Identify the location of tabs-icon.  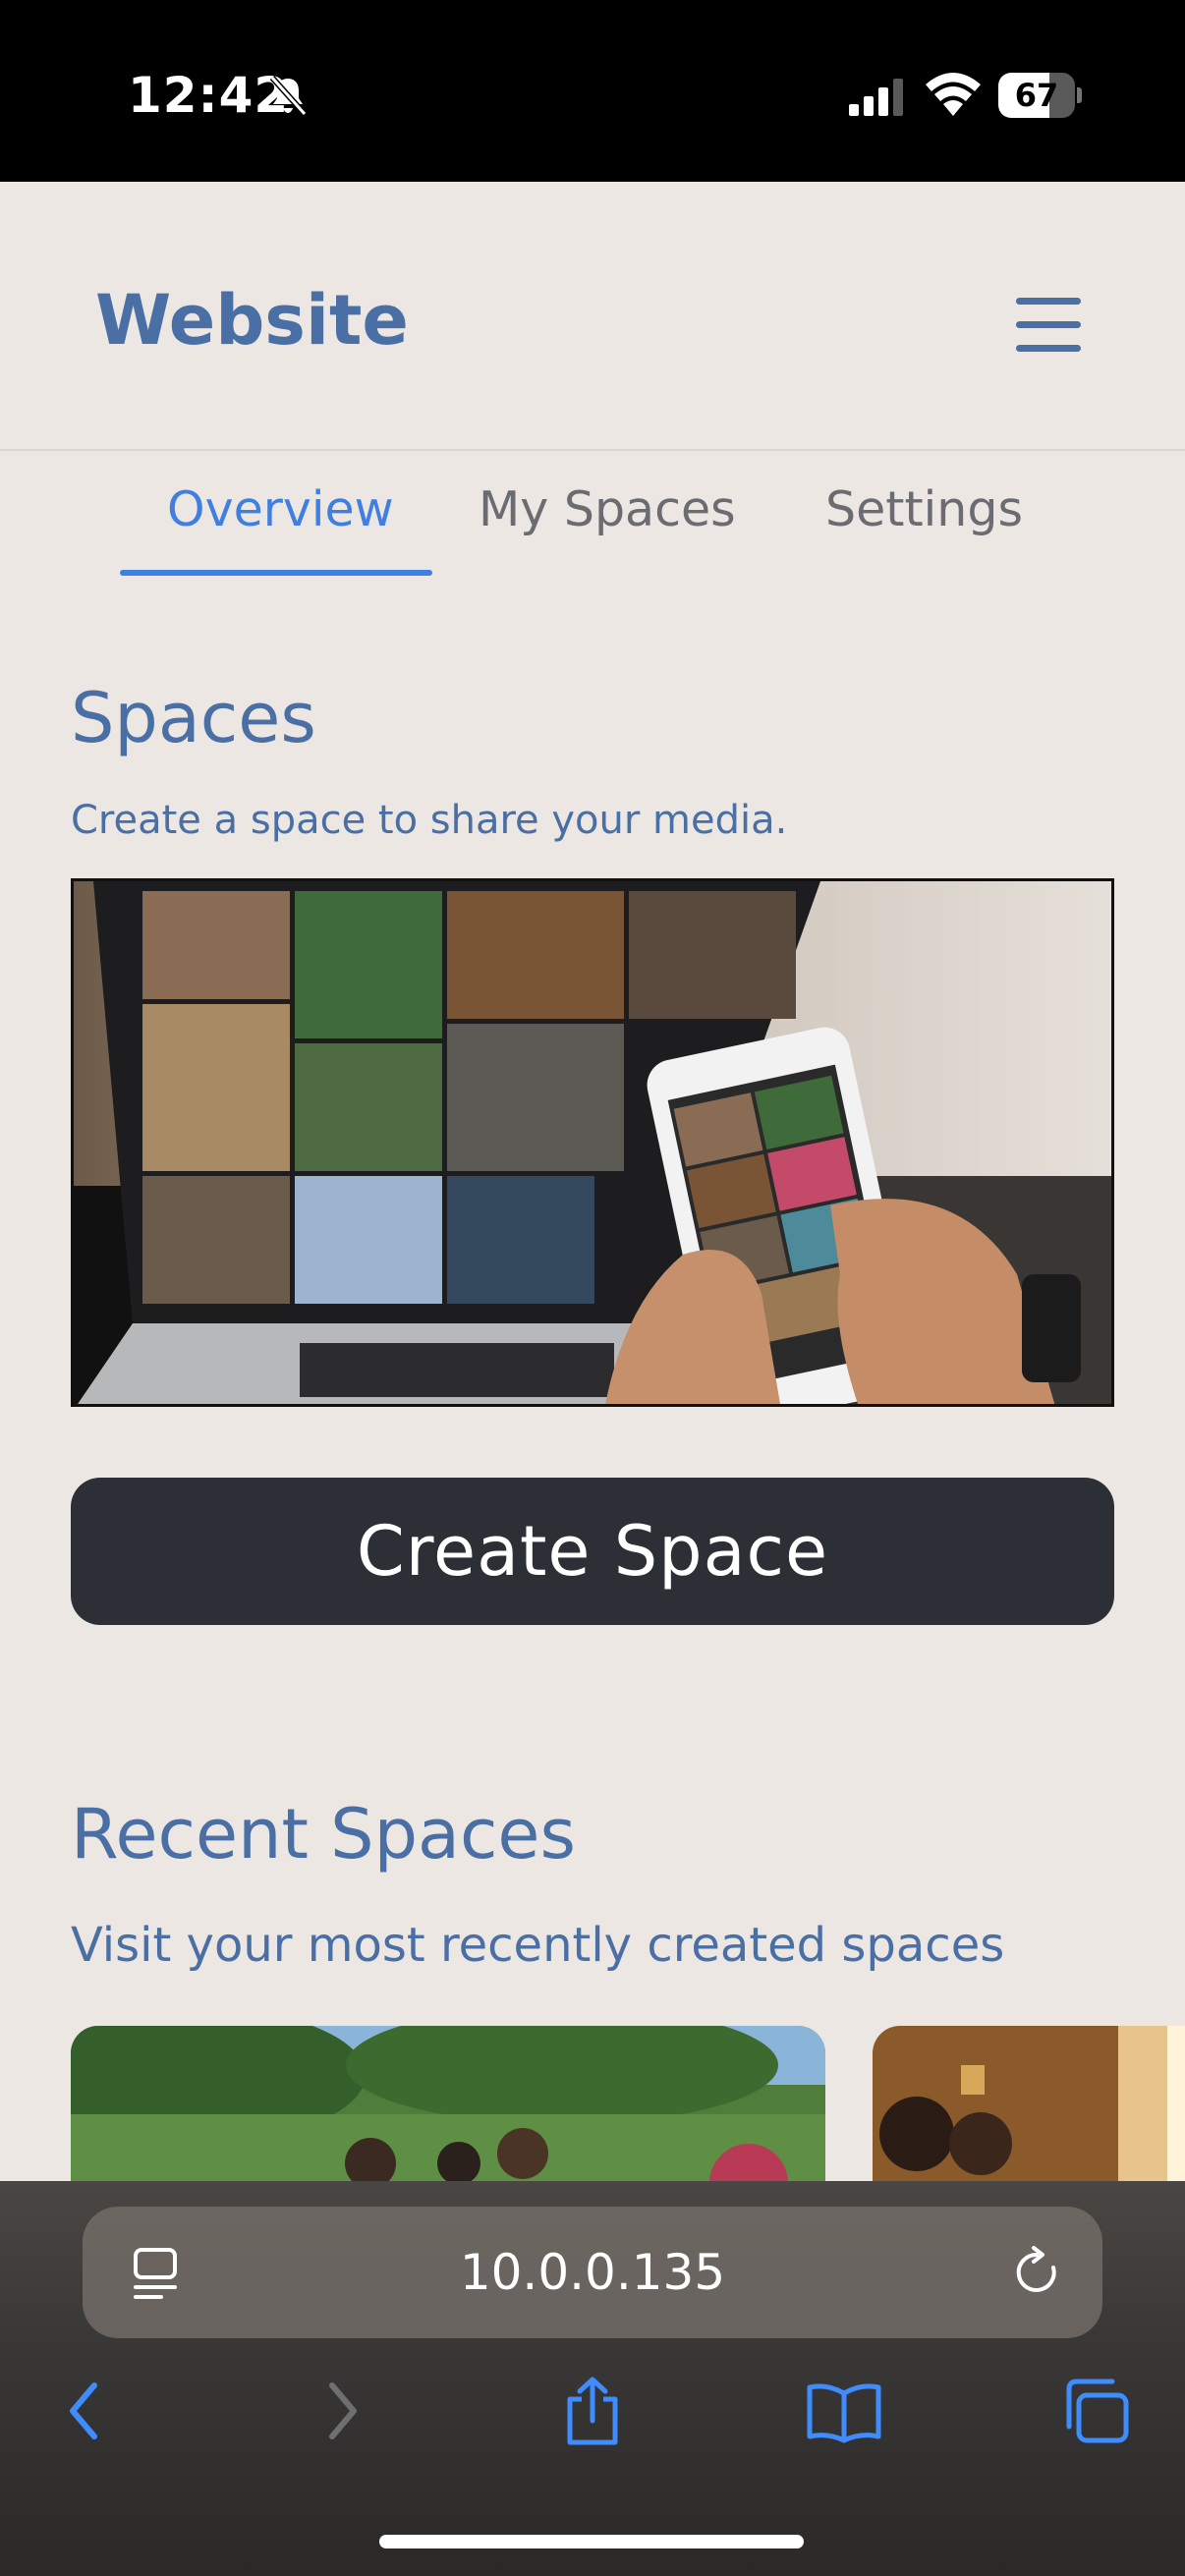
(1096, 2411).